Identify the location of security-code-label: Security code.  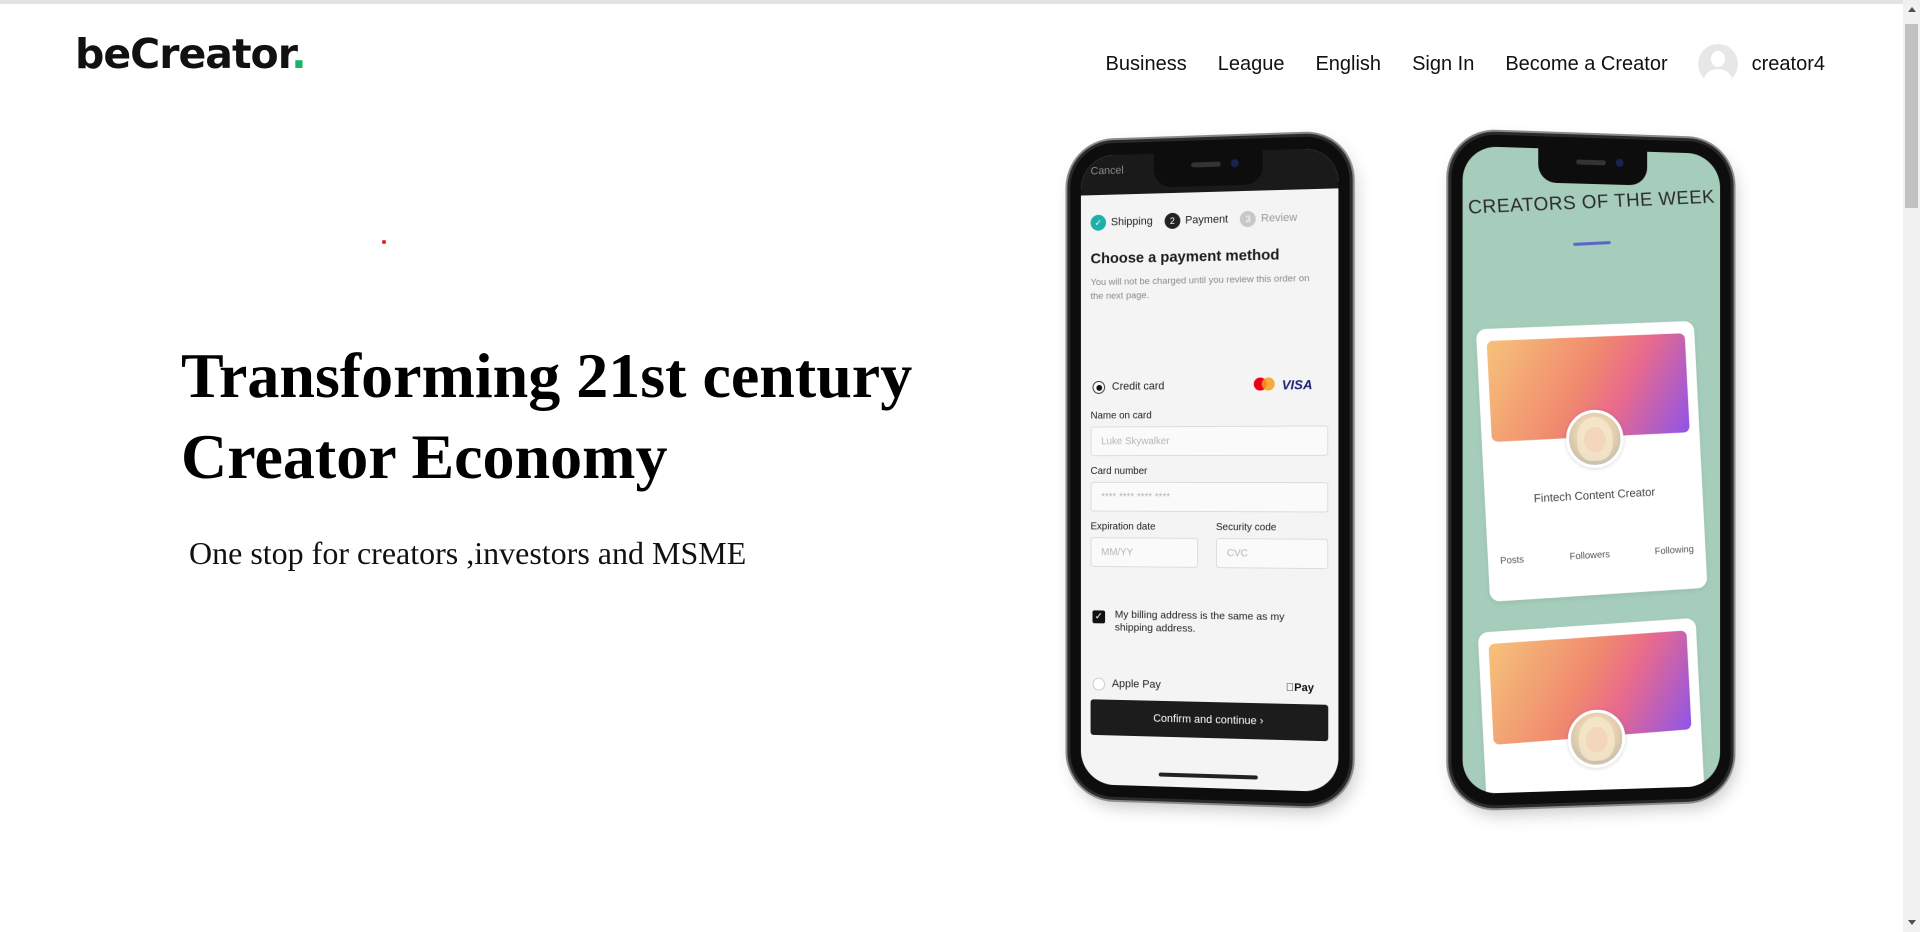
(1246, 528).